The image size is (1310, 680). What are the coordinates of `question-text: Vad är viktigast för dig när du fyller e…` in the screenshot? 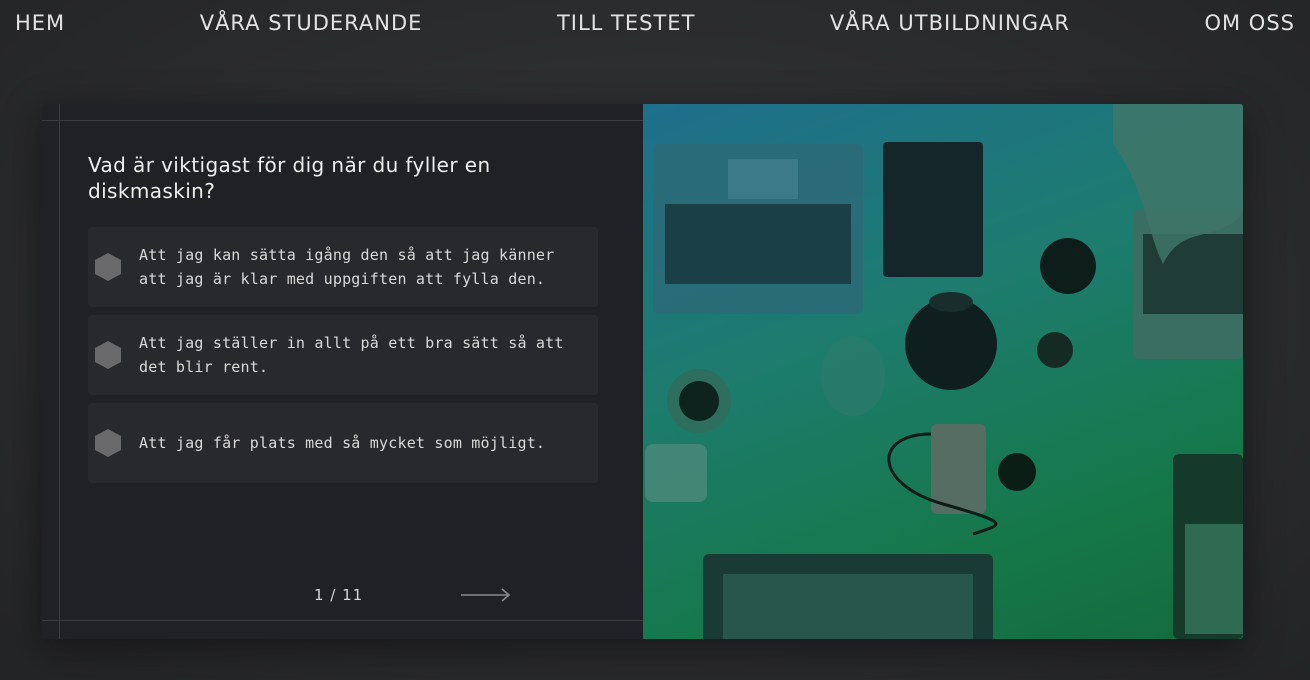 It's located at (289, 178).